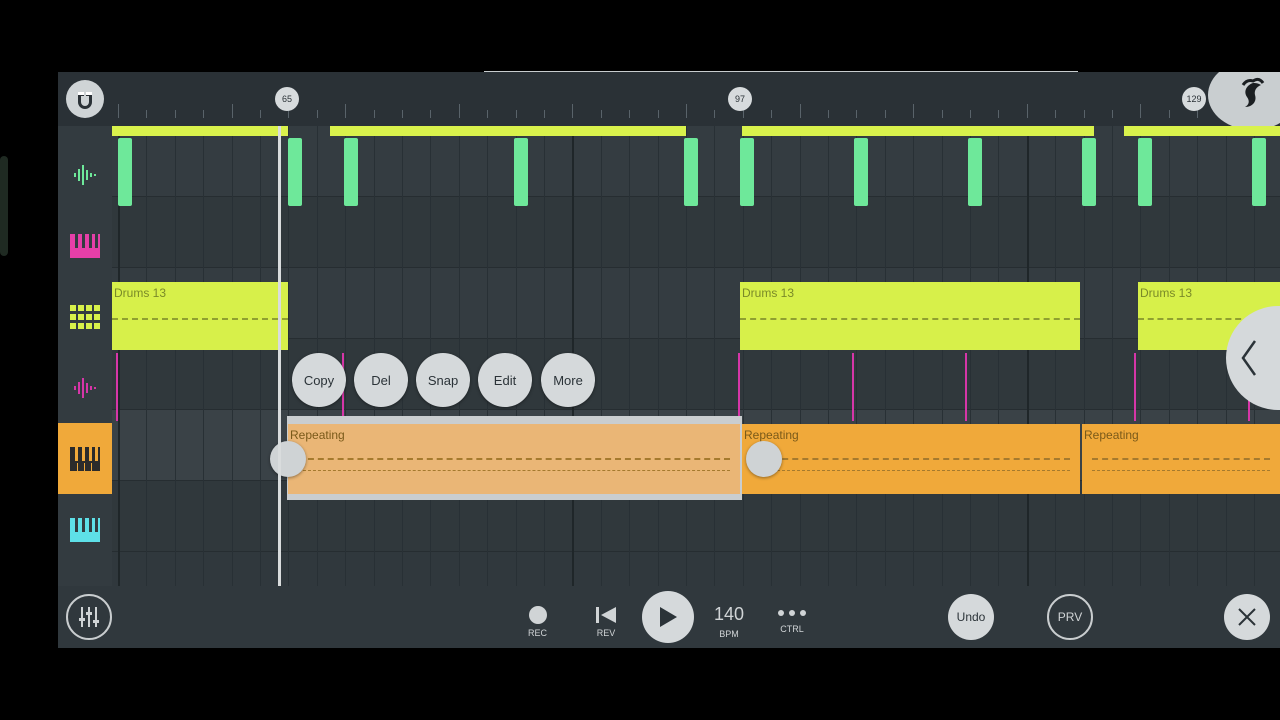  I want to click on more-dots-icon, so click(792, 613).